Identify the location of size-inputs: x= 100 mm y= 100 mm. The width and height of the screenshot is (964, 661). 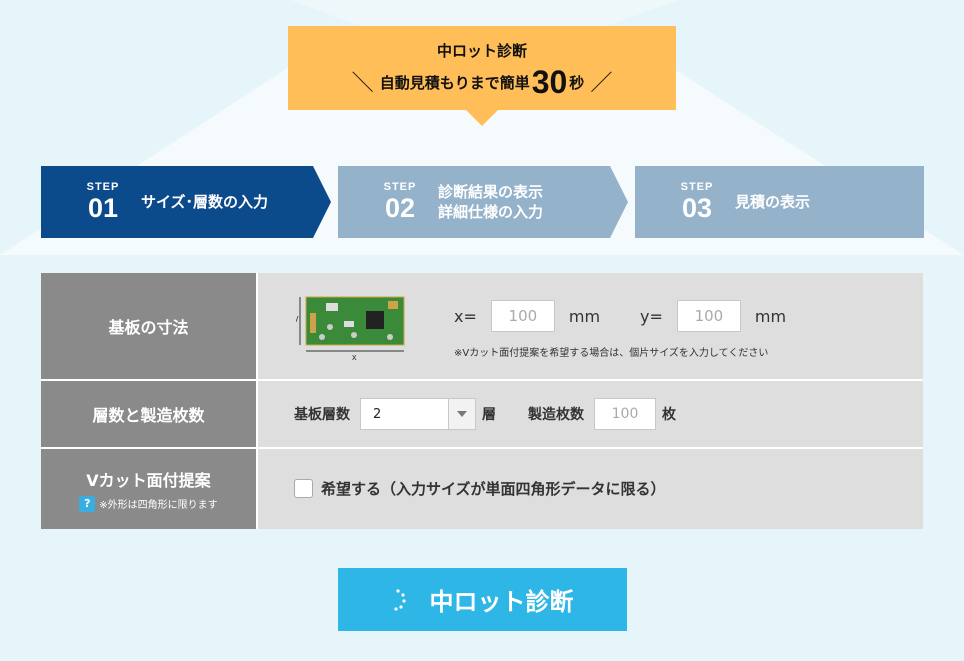
(620, 316).